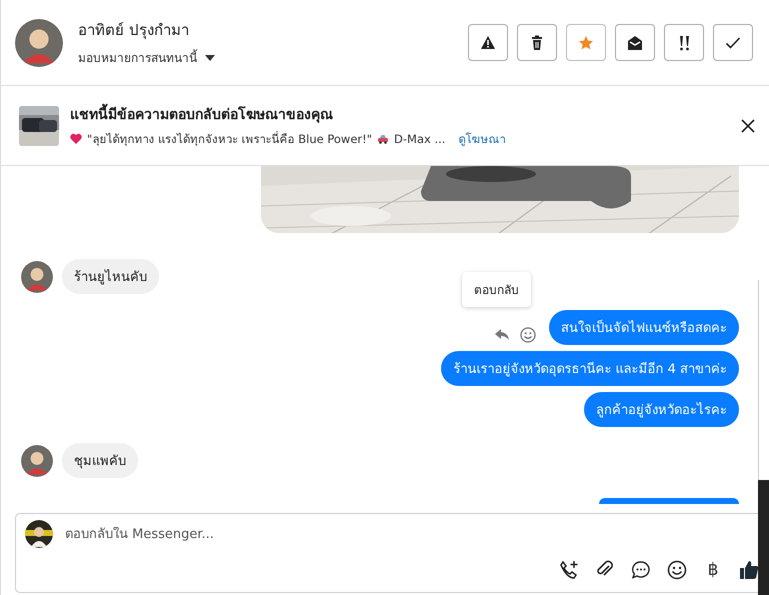 Image resolution: width=769 pixels, height=595 pixels. What do you see at coordinates (749, 570) in the screenshot?
I see `thumbs-up-icon` at bounding box center [749, 570].